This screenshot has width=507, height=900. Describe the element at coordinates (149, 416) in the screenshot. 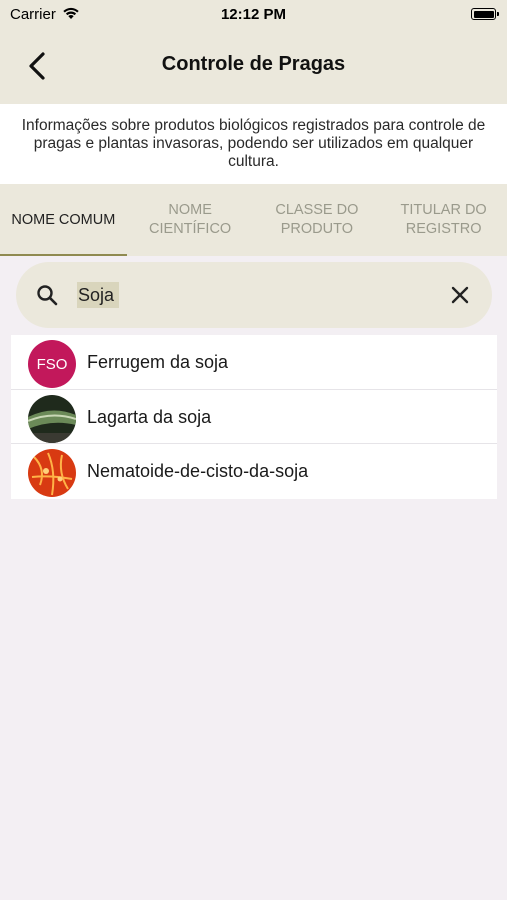

I see `list-item-label: Lagarta da soja` at that location.